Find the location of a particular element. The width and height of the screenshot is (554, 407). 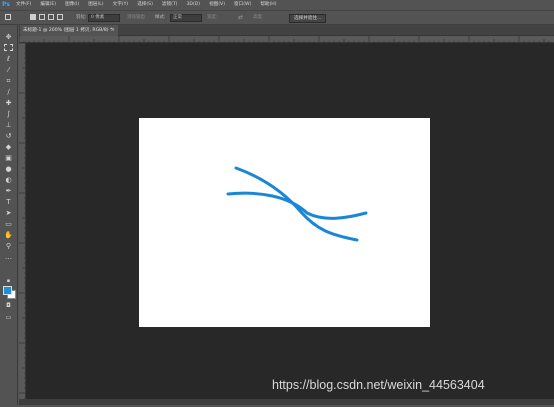

photoshop-logo: Ps is located at coordinates (6, 4).